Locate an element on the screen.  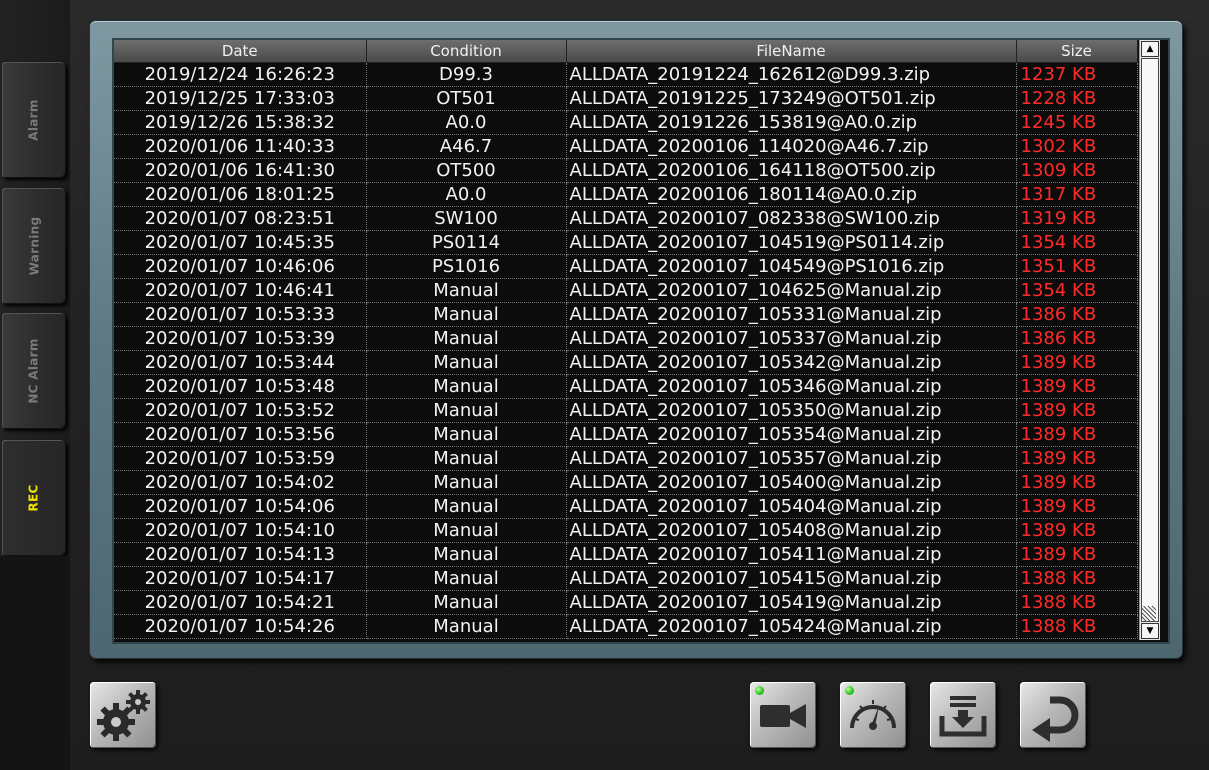
tab-rec: REC is located at coordinates (34, 498).